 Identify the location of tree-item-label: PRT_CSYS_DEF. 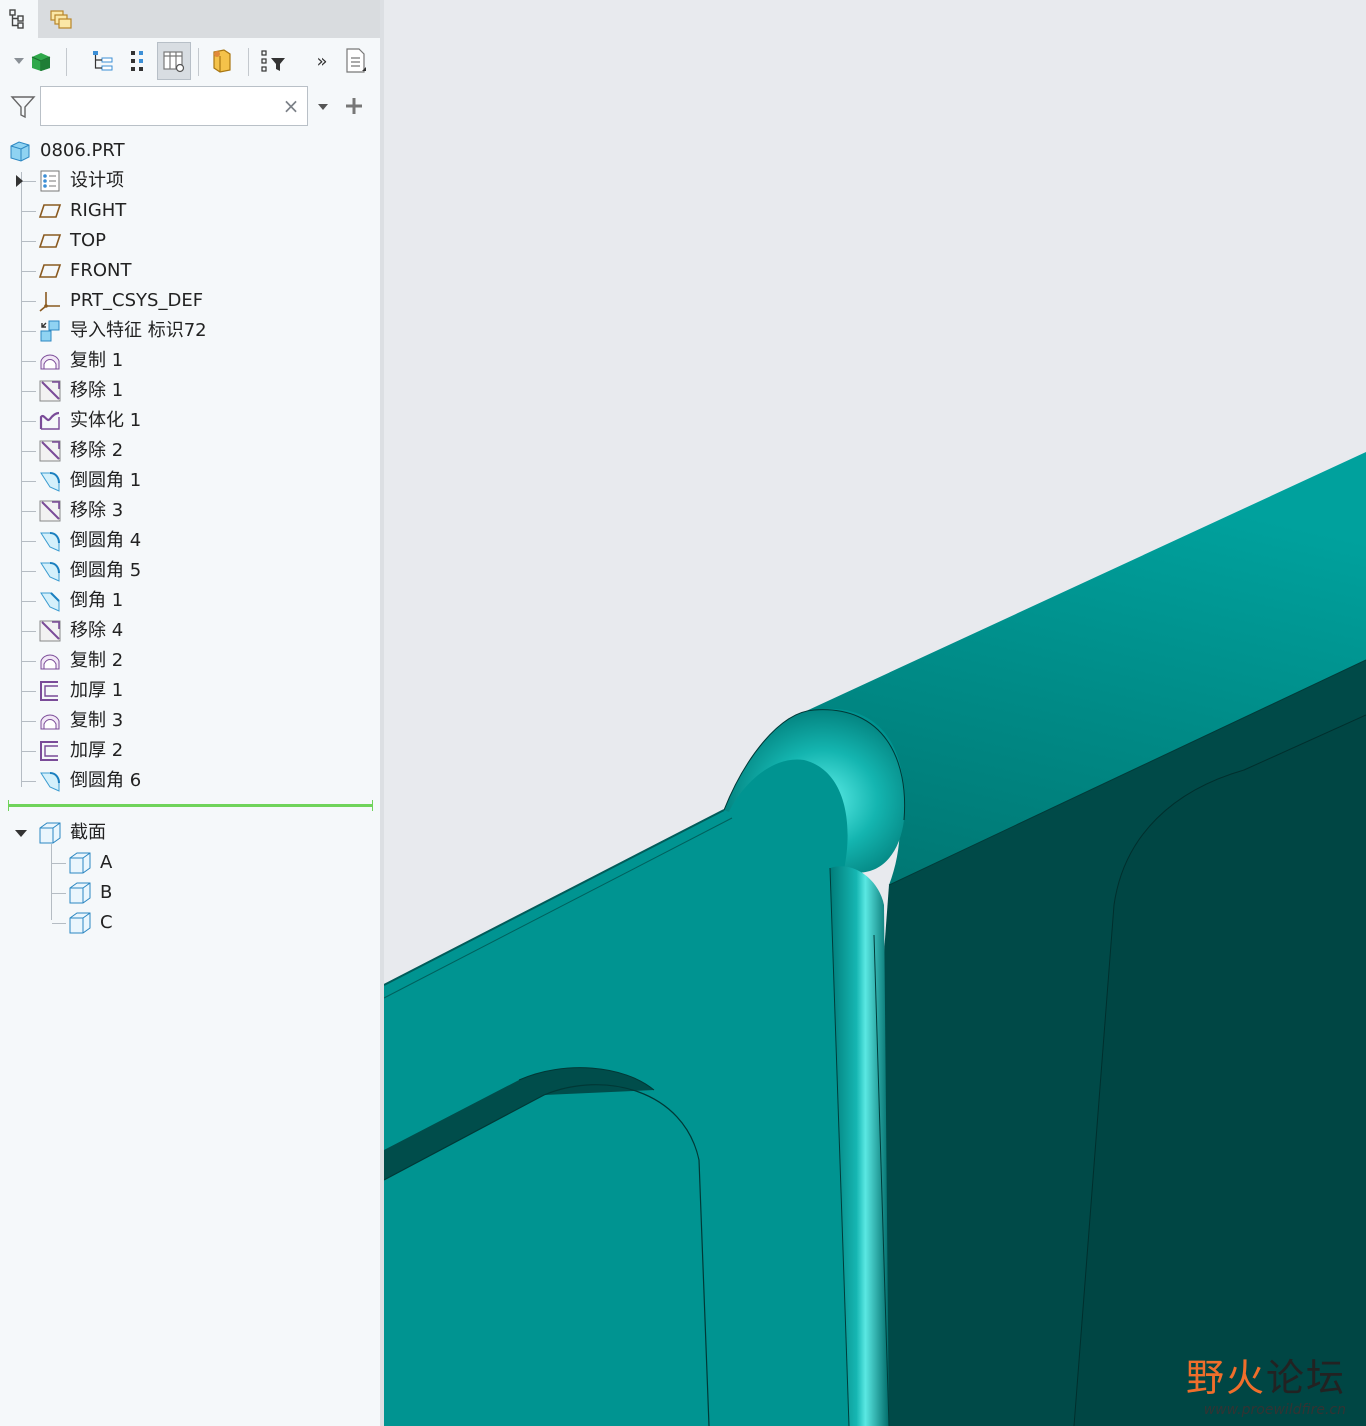
(137, 300).